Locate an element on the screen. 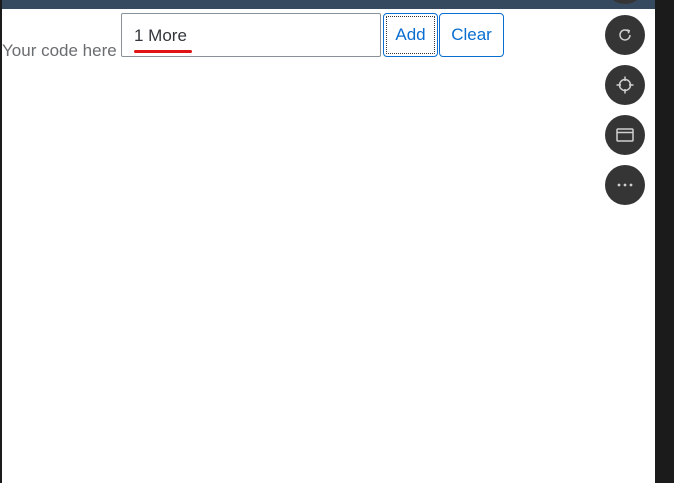 This screenshot has width=674, height=483. refresh-icon is located at coordinates (625, 35).